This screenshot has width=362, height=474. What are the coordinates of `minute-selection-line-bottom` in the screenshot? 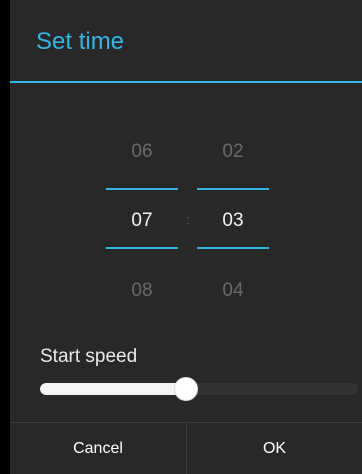 It's located at (233, 248).